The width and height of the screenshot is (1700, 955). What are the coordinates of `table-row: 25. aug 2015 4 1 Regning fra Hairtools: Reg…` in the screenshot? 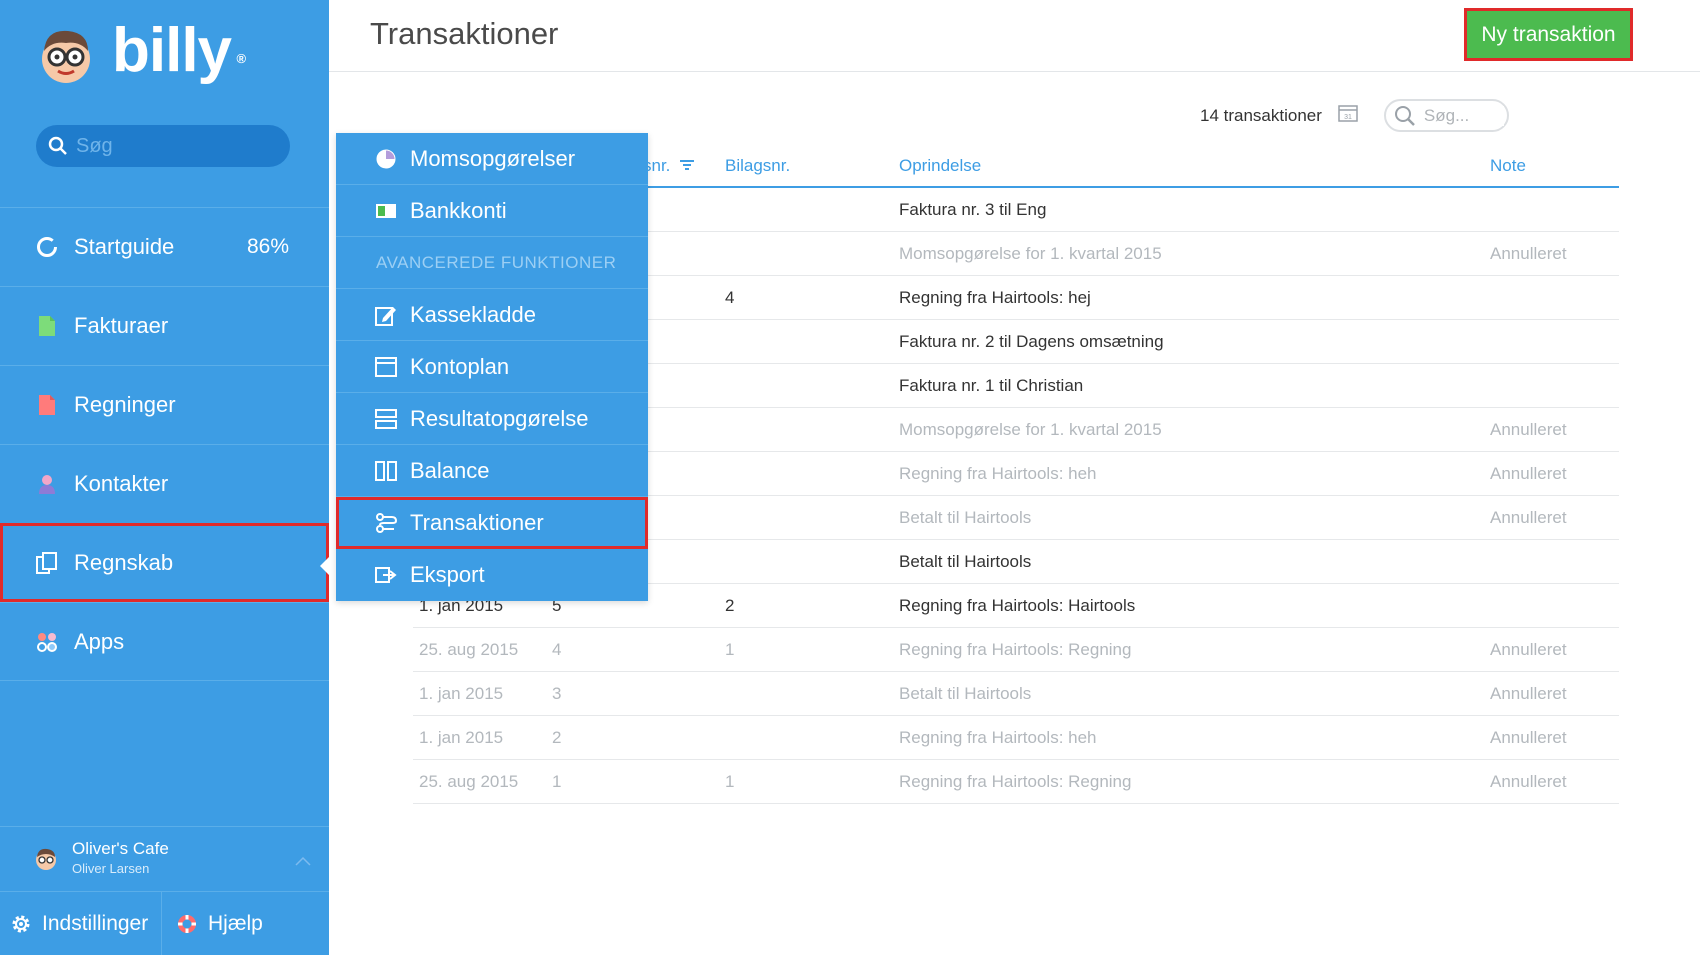 It's located at (1016, 650).